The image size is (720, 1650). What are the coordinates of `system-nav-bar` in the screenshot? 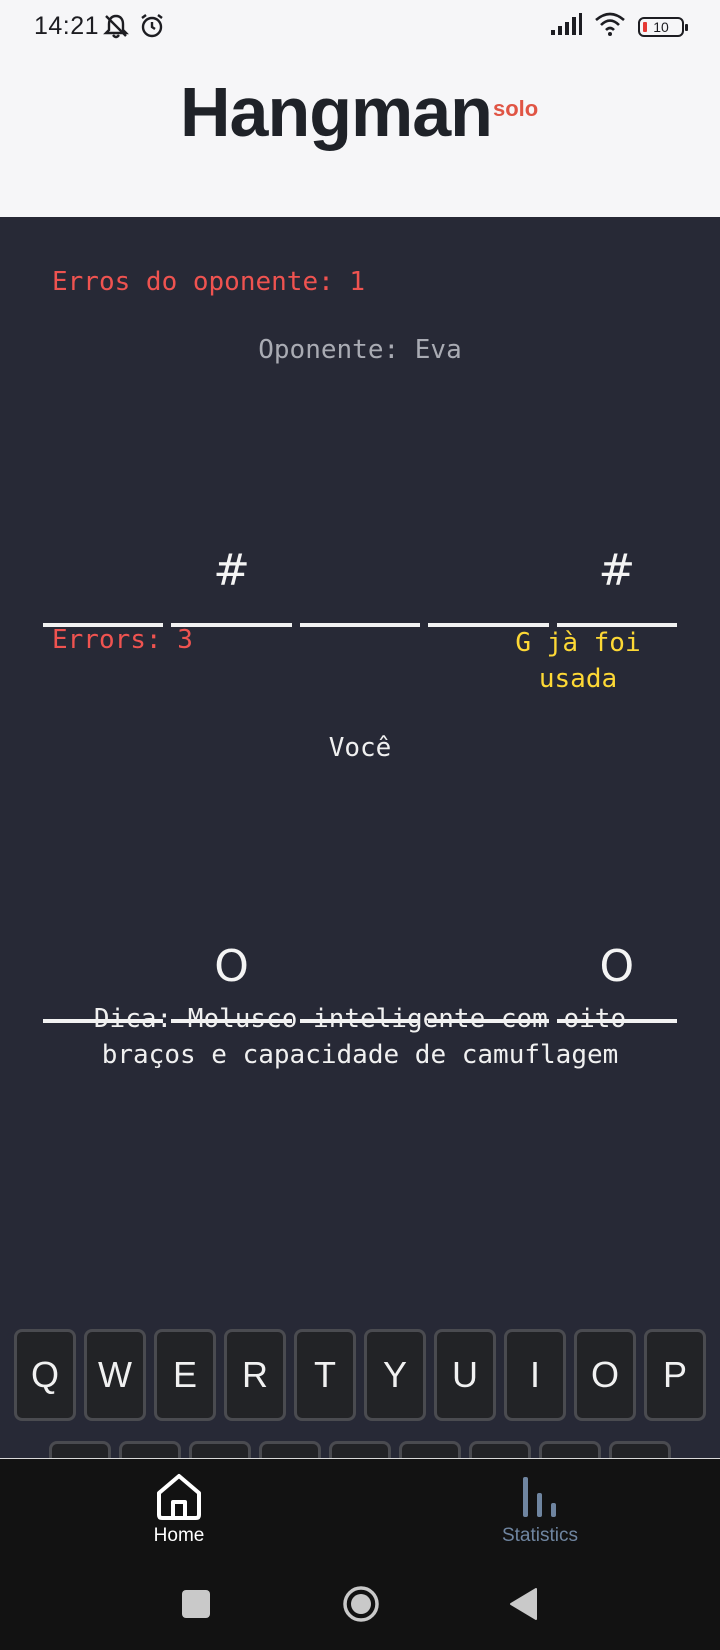 It's located at (360, 1605).